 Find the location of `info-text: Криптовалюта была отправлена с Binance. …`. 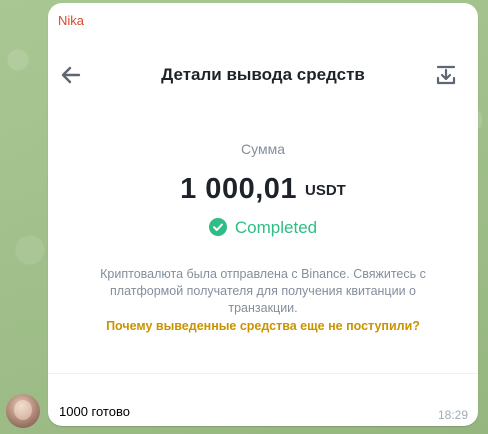

info-text: Криптовалюта была отправлена с Binance. … is located at coordinates (263, 291).